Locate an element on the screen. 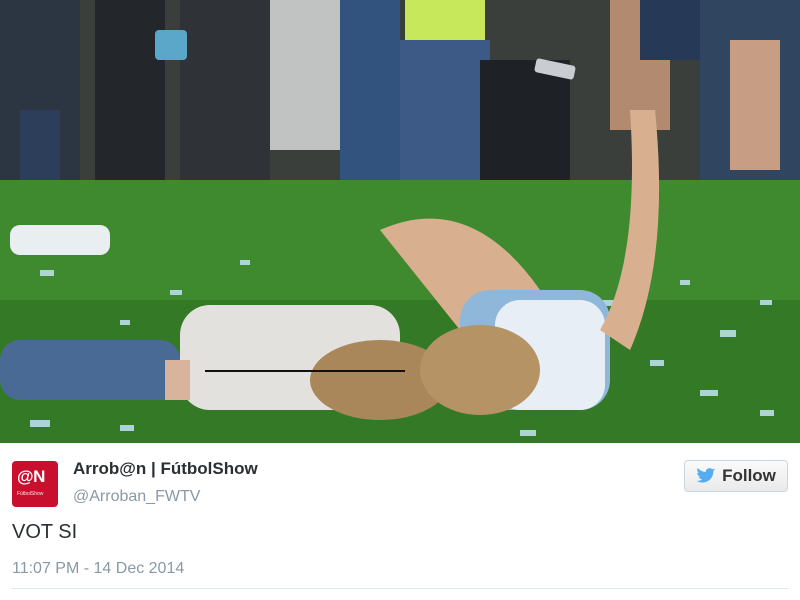 The height and width of the screenshot is (600, 800). follow-button: Follow is located at coordinates (736, 476).